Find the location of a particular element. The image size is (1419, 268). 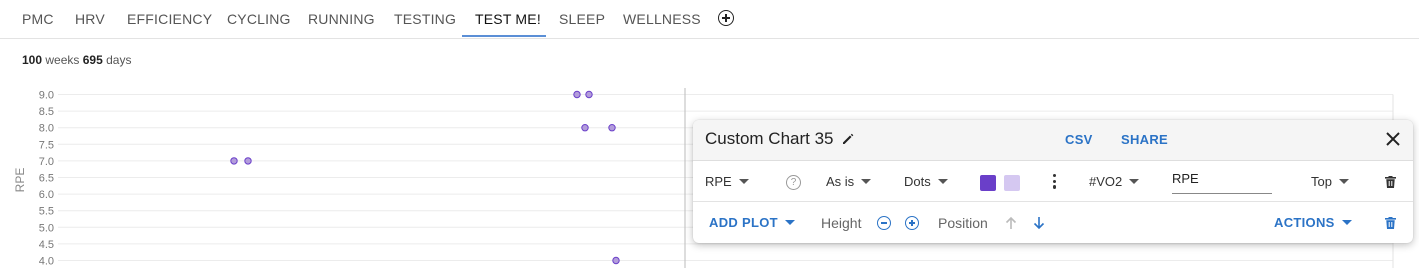

style-select-value: Dots is located at coordinates (917, 181).